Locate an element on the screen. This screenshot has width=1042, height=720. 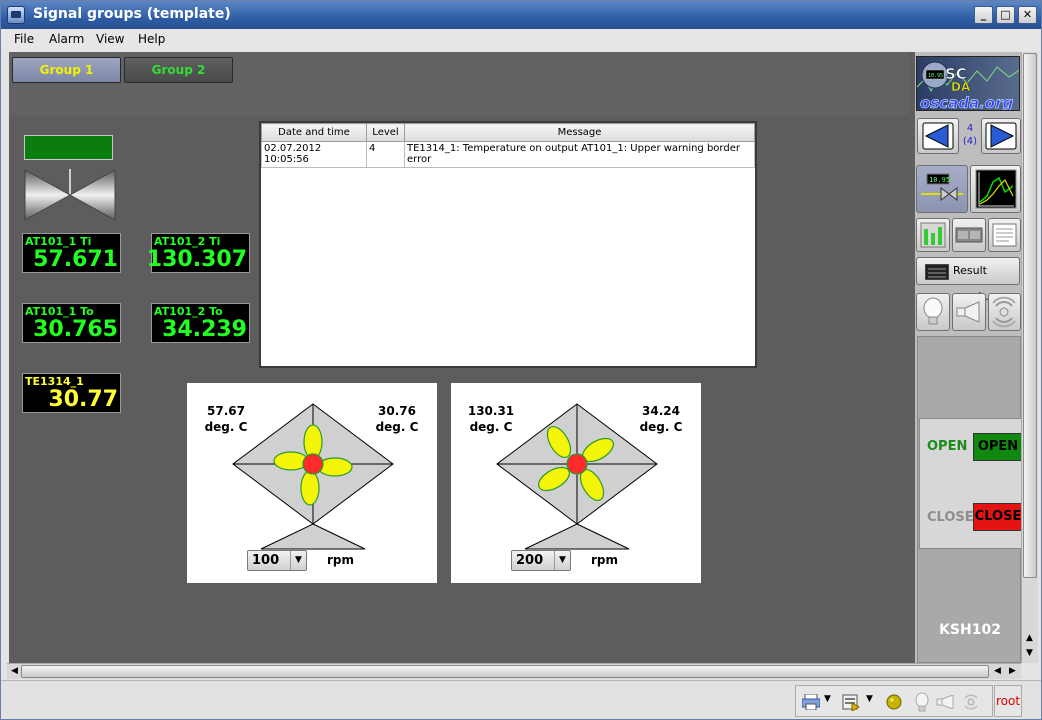
minimize-button: _ is located at coordinates (983, 15).